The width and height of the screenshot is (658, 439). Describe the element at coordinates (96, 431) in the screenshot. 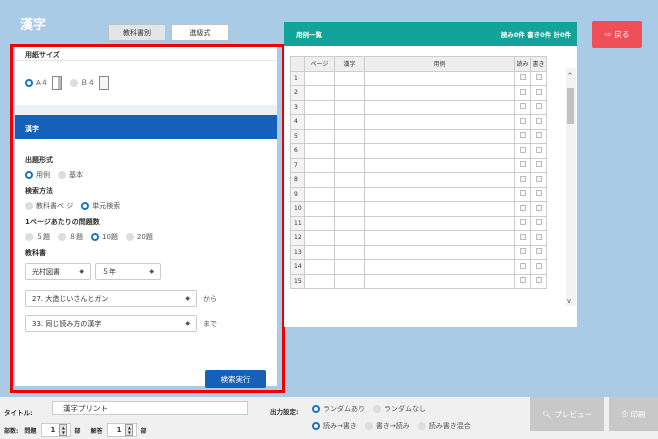

I see `answer-label: 解答` at that location.